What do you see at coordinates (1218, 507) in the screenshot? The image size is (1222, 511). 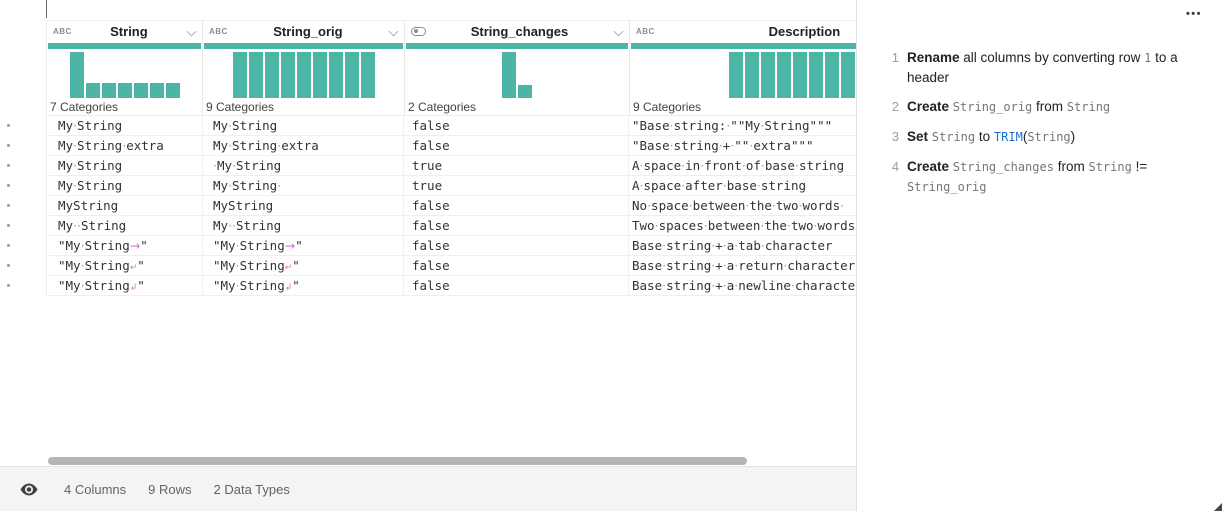 I see `resize-grip` at bounding box center [1218, 507].